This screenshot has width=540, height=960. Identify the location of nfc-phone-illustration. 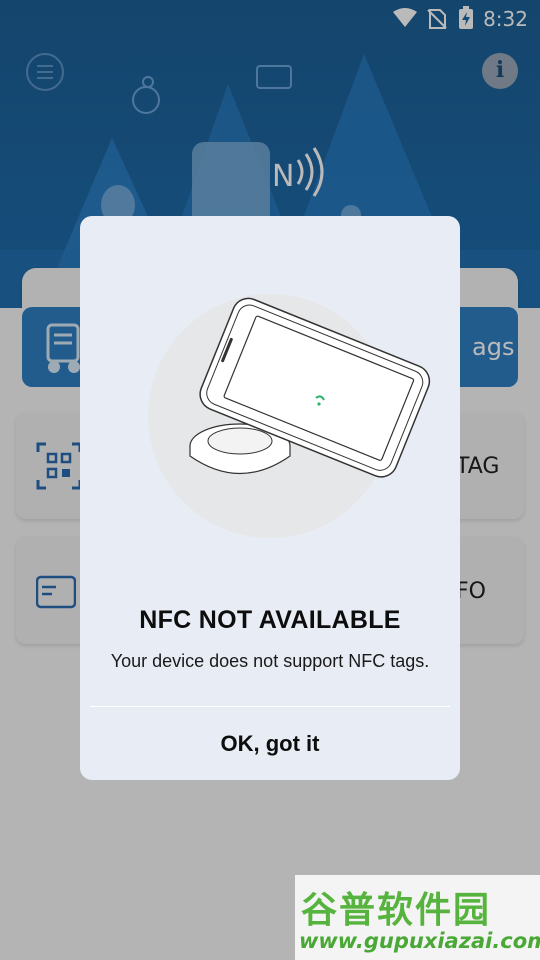
(289, 416).